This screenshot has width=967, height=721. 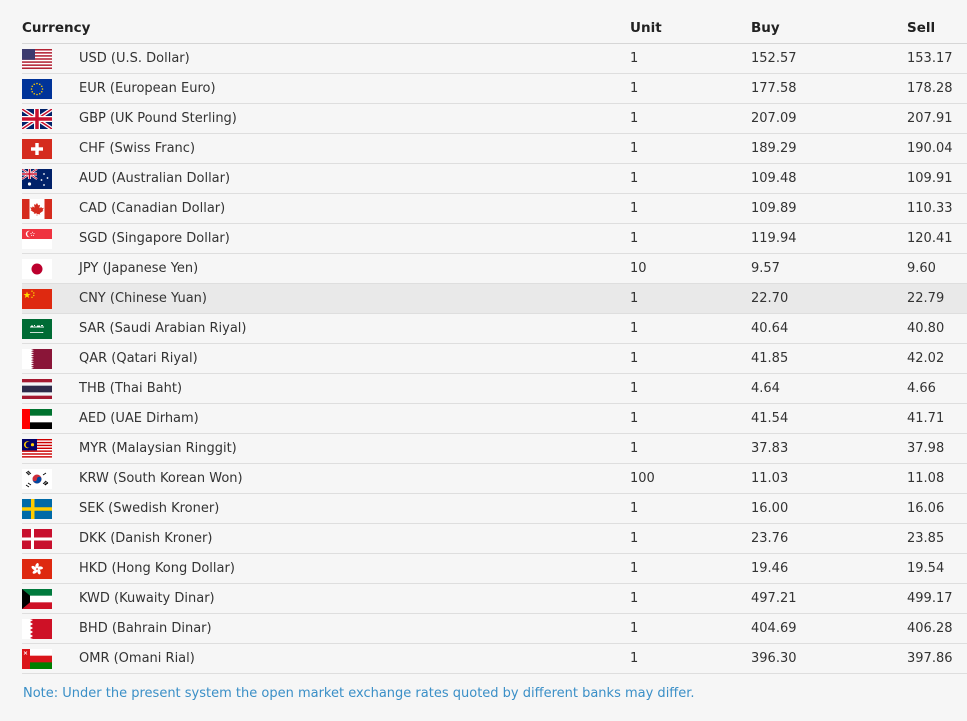 What do you see at coordinates (829, 118) in the screenshot?
I see `buy-rate-cell: 207.09` at bounding box center [829, 118].